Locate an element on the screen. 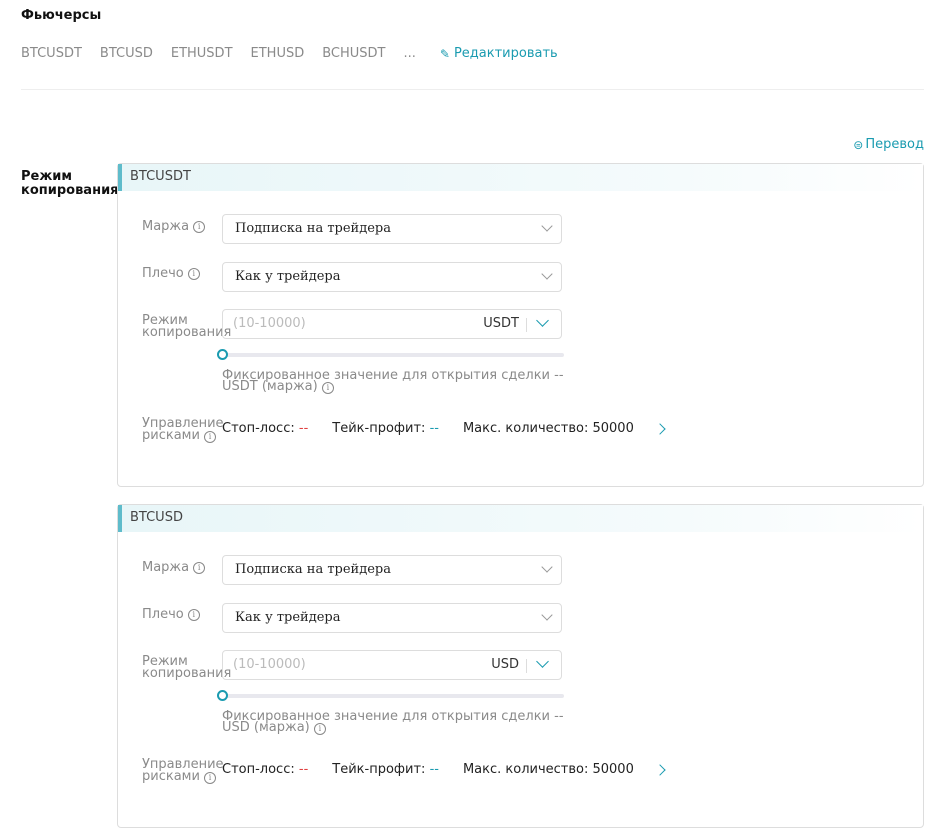 Image resolution: width=936 pixels, height=840 pixels. currency-label: USDT is located at coordinates (501, 323).